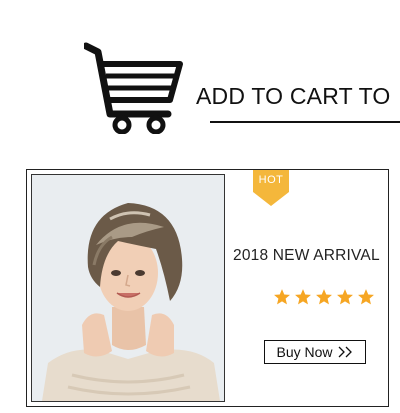 The width and height of the screenshot is (400, 413). I want to click on hot-badge-label: HOT, so click(271, 180).